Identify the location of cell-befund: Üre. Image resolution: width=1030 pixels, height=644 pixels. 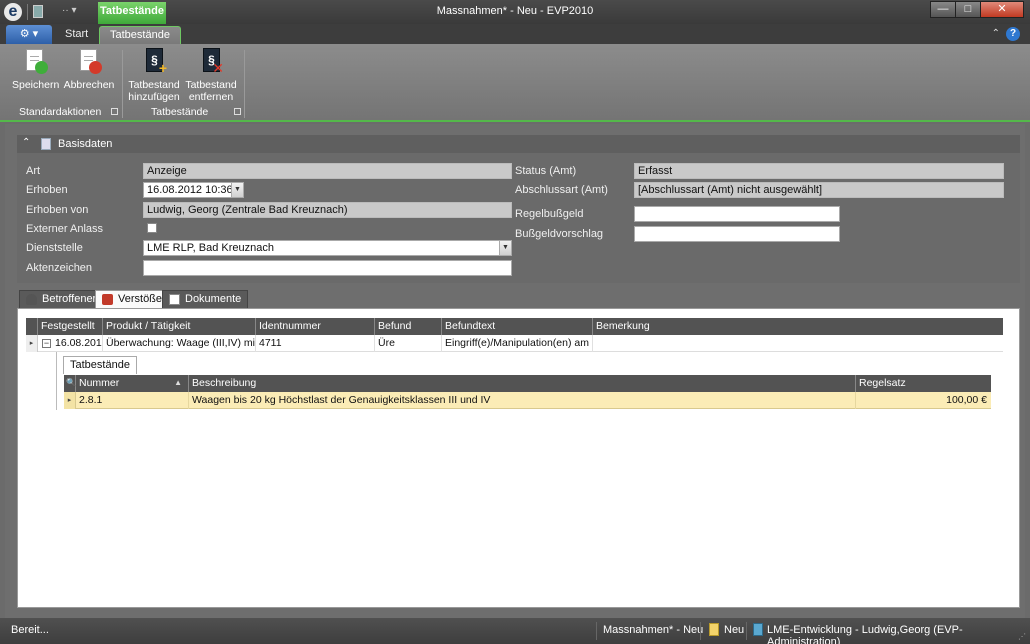
(408, 343).